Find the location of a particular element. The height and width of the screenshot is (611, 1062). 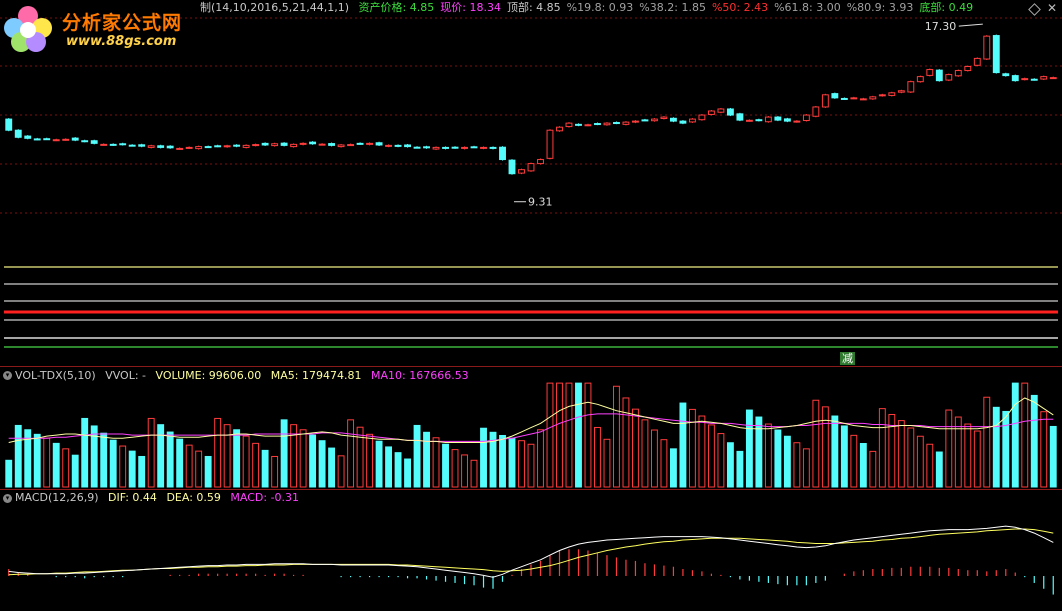

volume-ma5-line is located at coordinates (531, 420).